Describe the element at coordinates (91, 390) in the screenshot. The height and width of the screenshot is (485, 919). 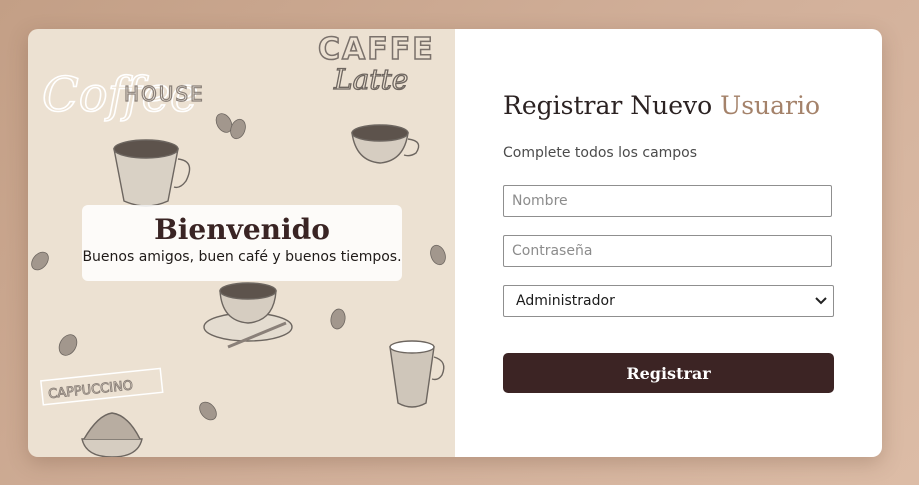
I see `cappuccino-lettering: CAPPUCCINO` at that location.